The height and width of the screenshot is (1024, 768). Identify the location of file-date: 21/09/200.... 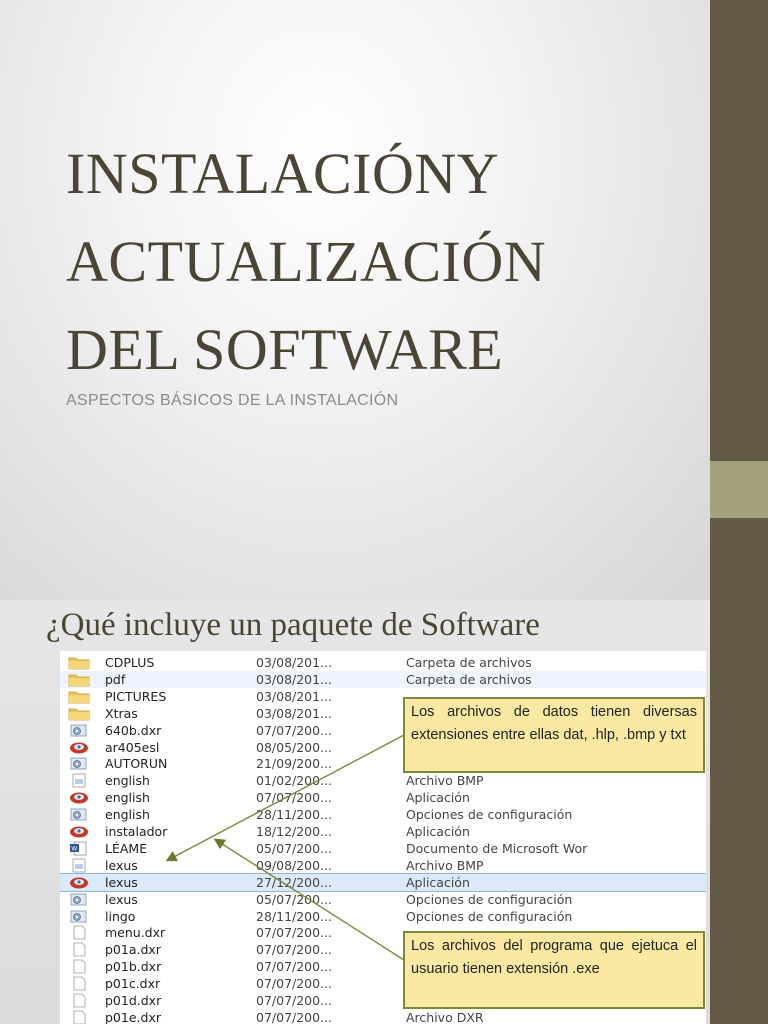
(294, 764).